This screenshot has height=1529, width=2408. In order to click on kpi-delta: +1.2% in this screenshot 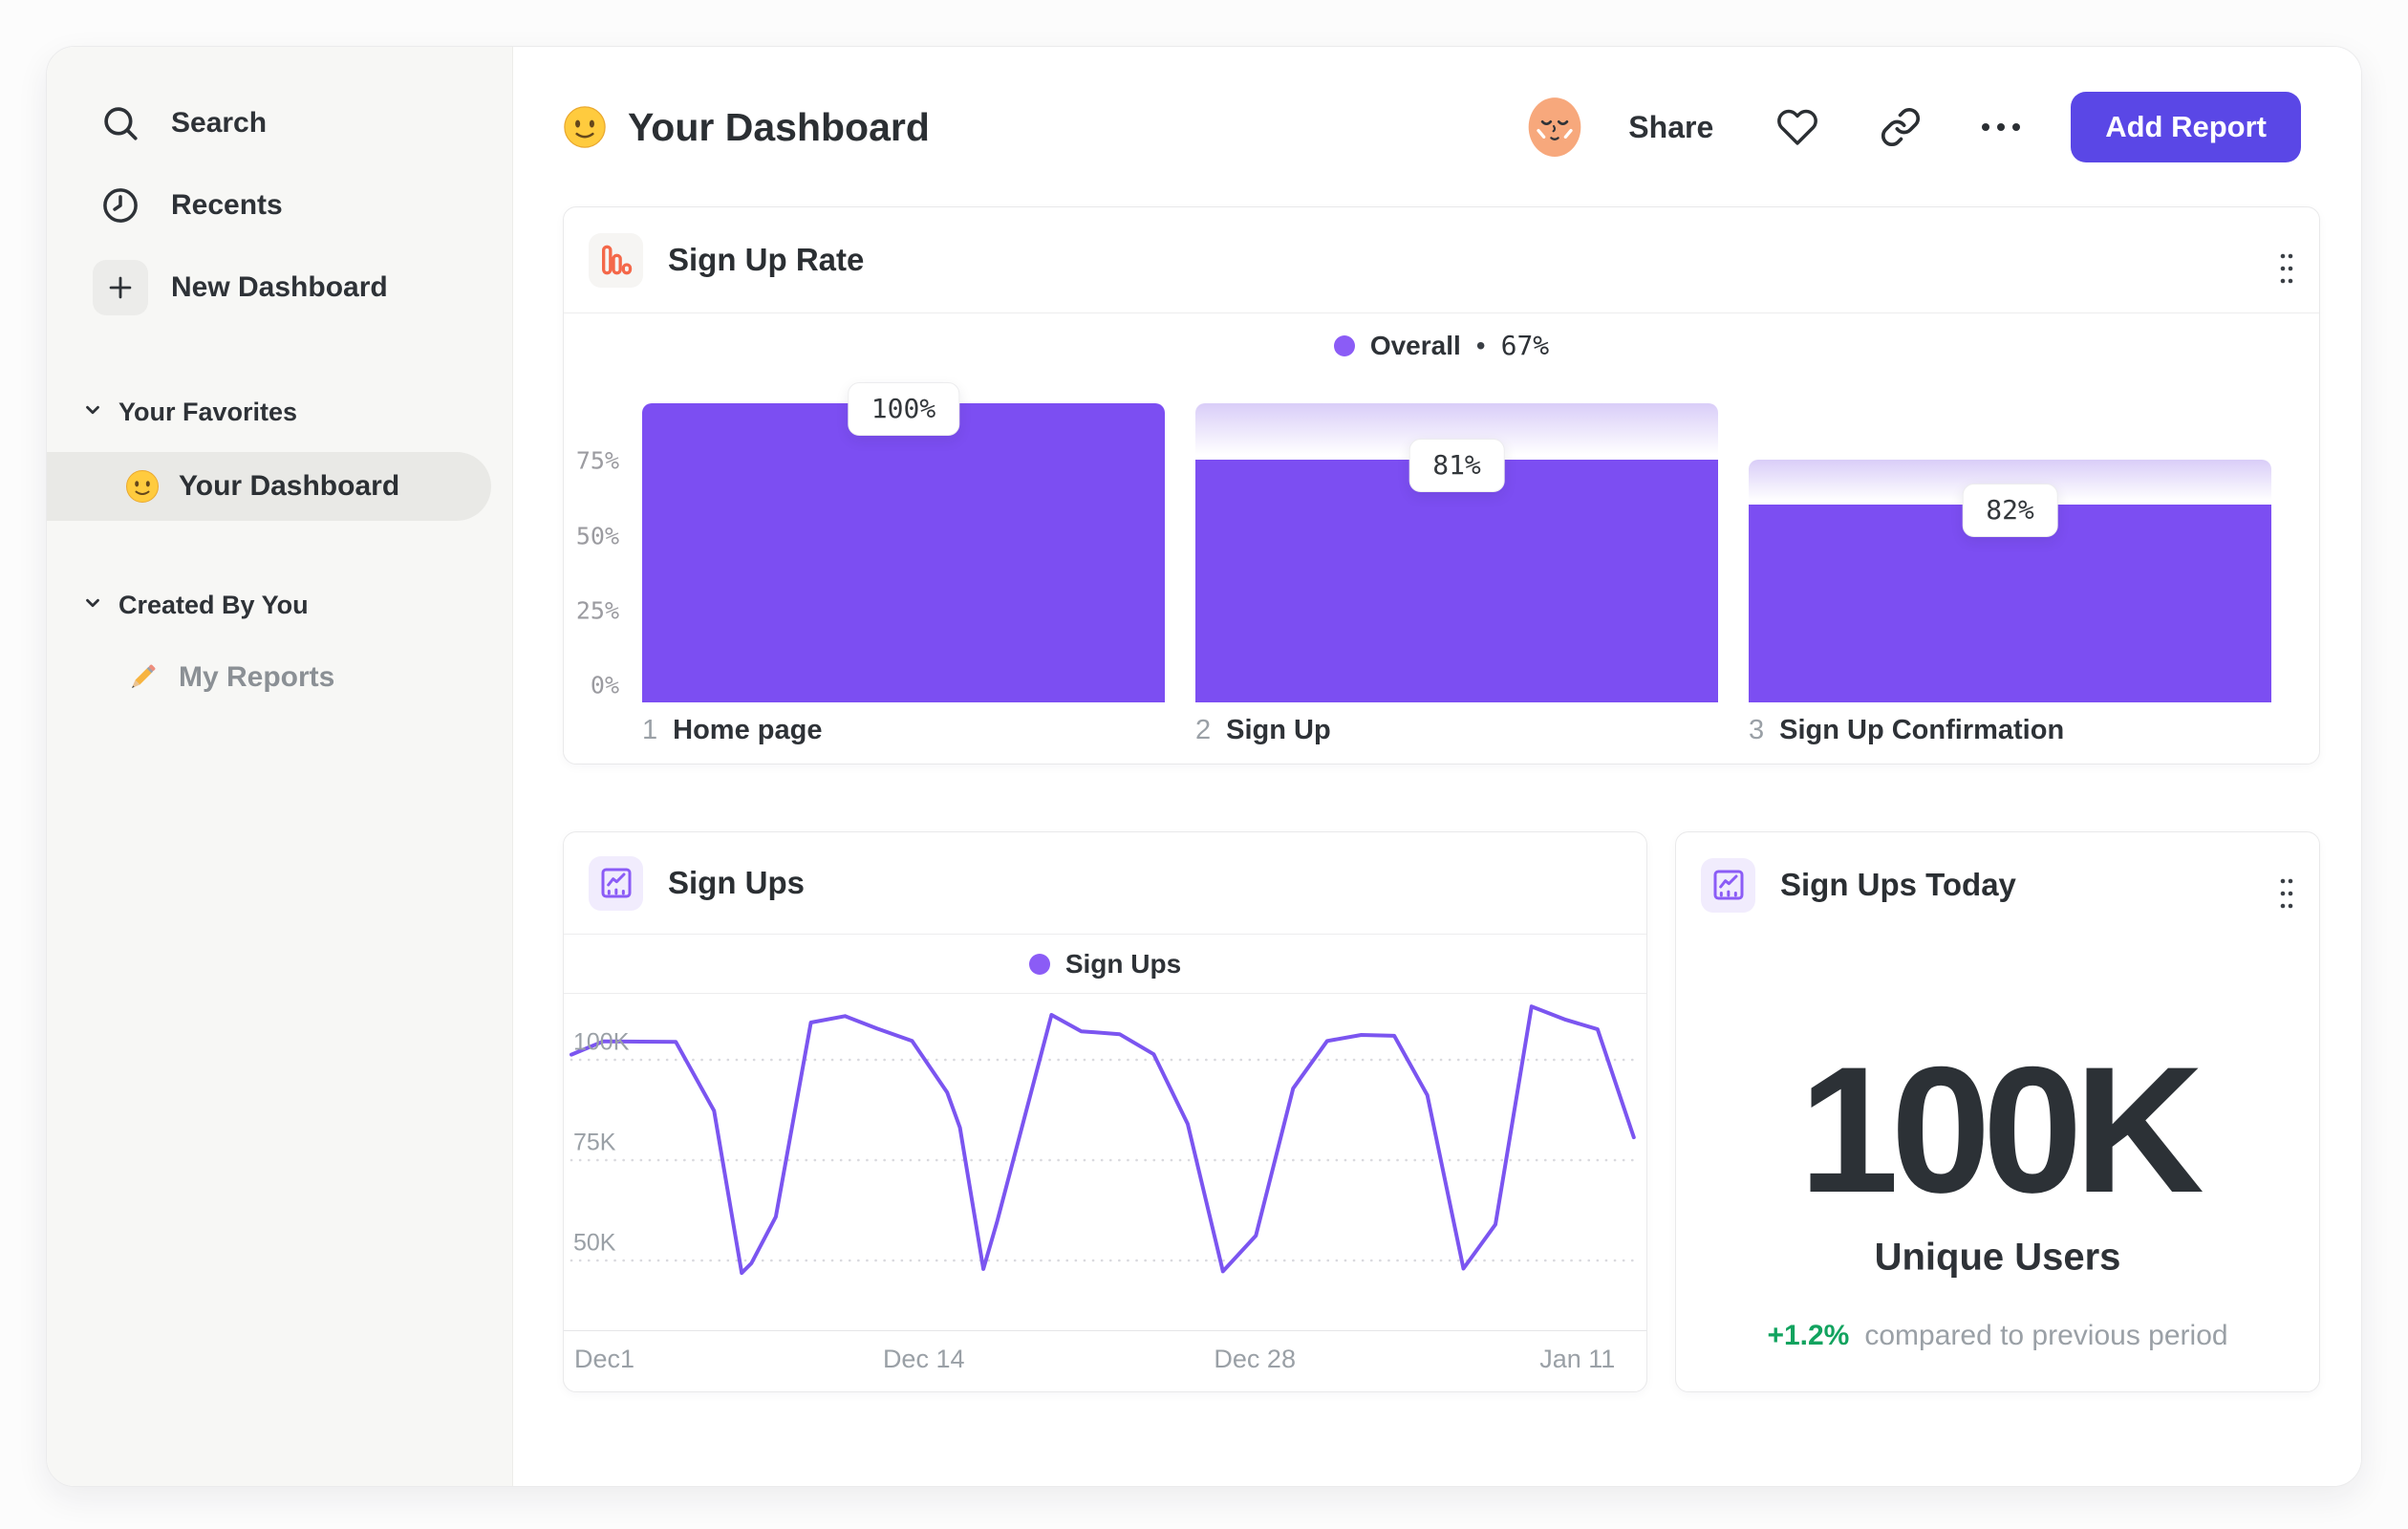, I will do `click(1809, 1335)`.